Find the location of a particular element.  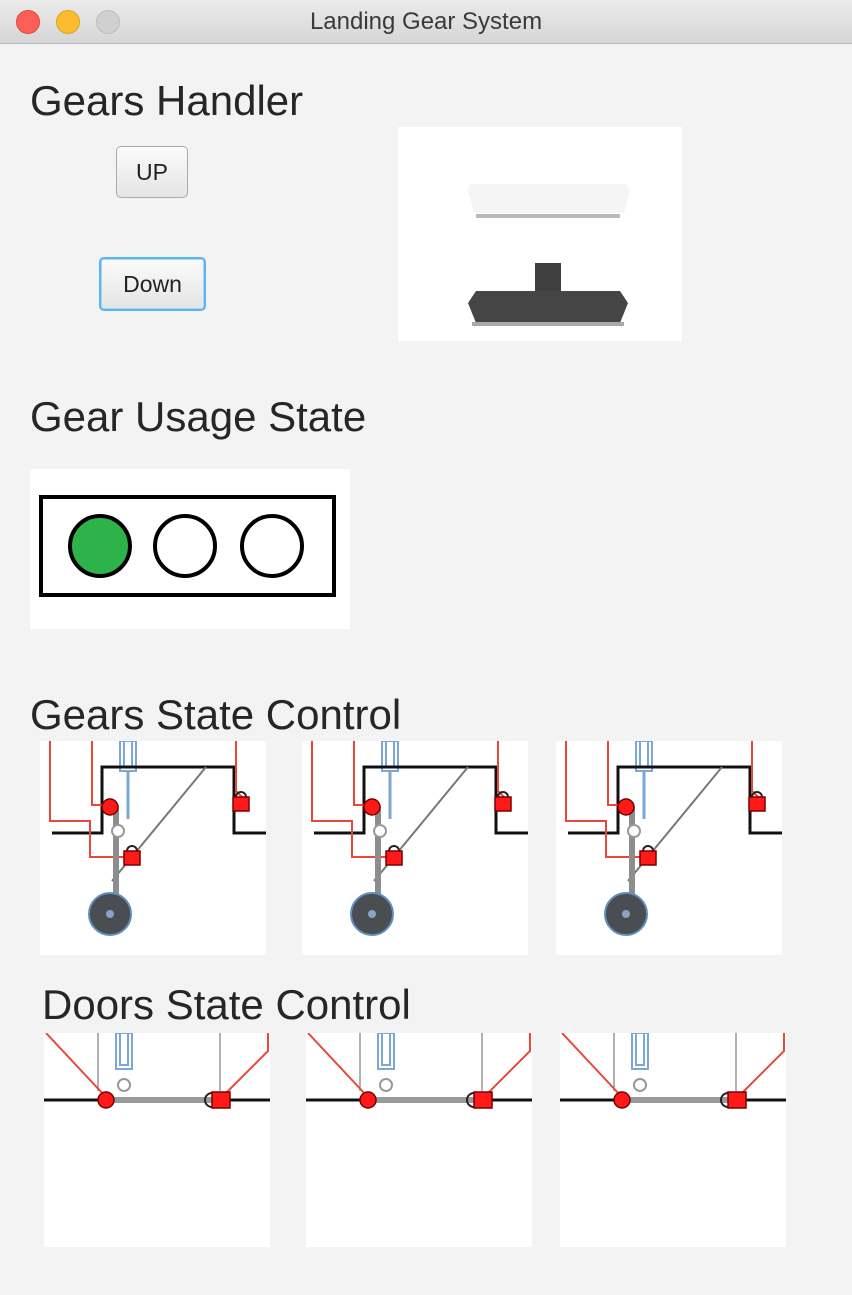

left-gear-state-panel is located at coordinates (415, 848).